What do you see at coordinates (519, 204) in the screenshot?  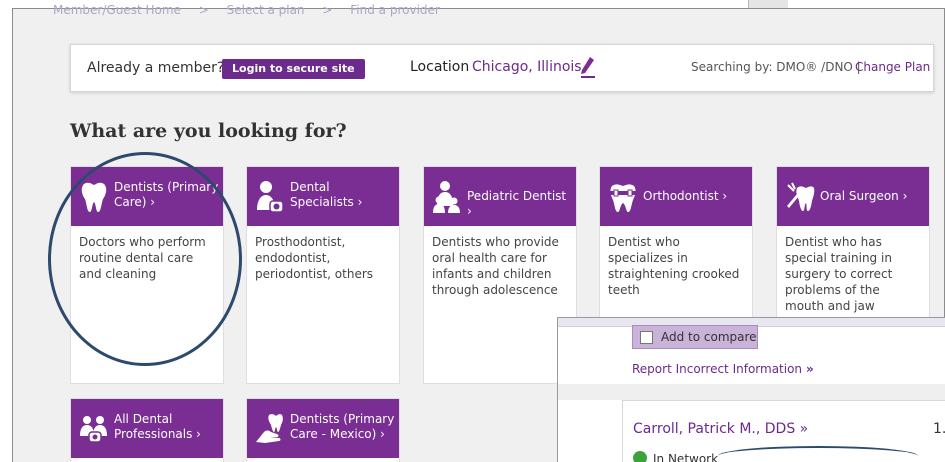 I see `card-title: Pediatric Dentist ›` at bounding box center [519, 204].